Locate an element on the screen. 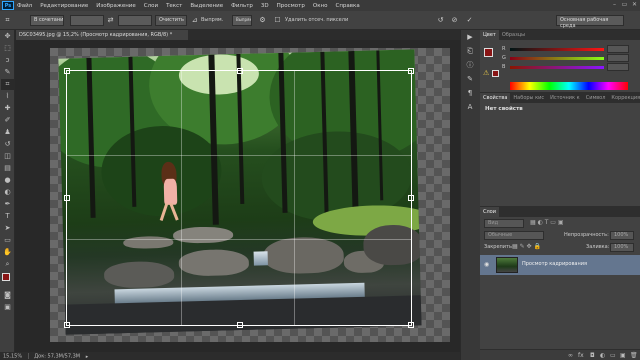 The image size is (640, 360). zoom-tool-icon: ⌕ is located at coordinates (7, 264).